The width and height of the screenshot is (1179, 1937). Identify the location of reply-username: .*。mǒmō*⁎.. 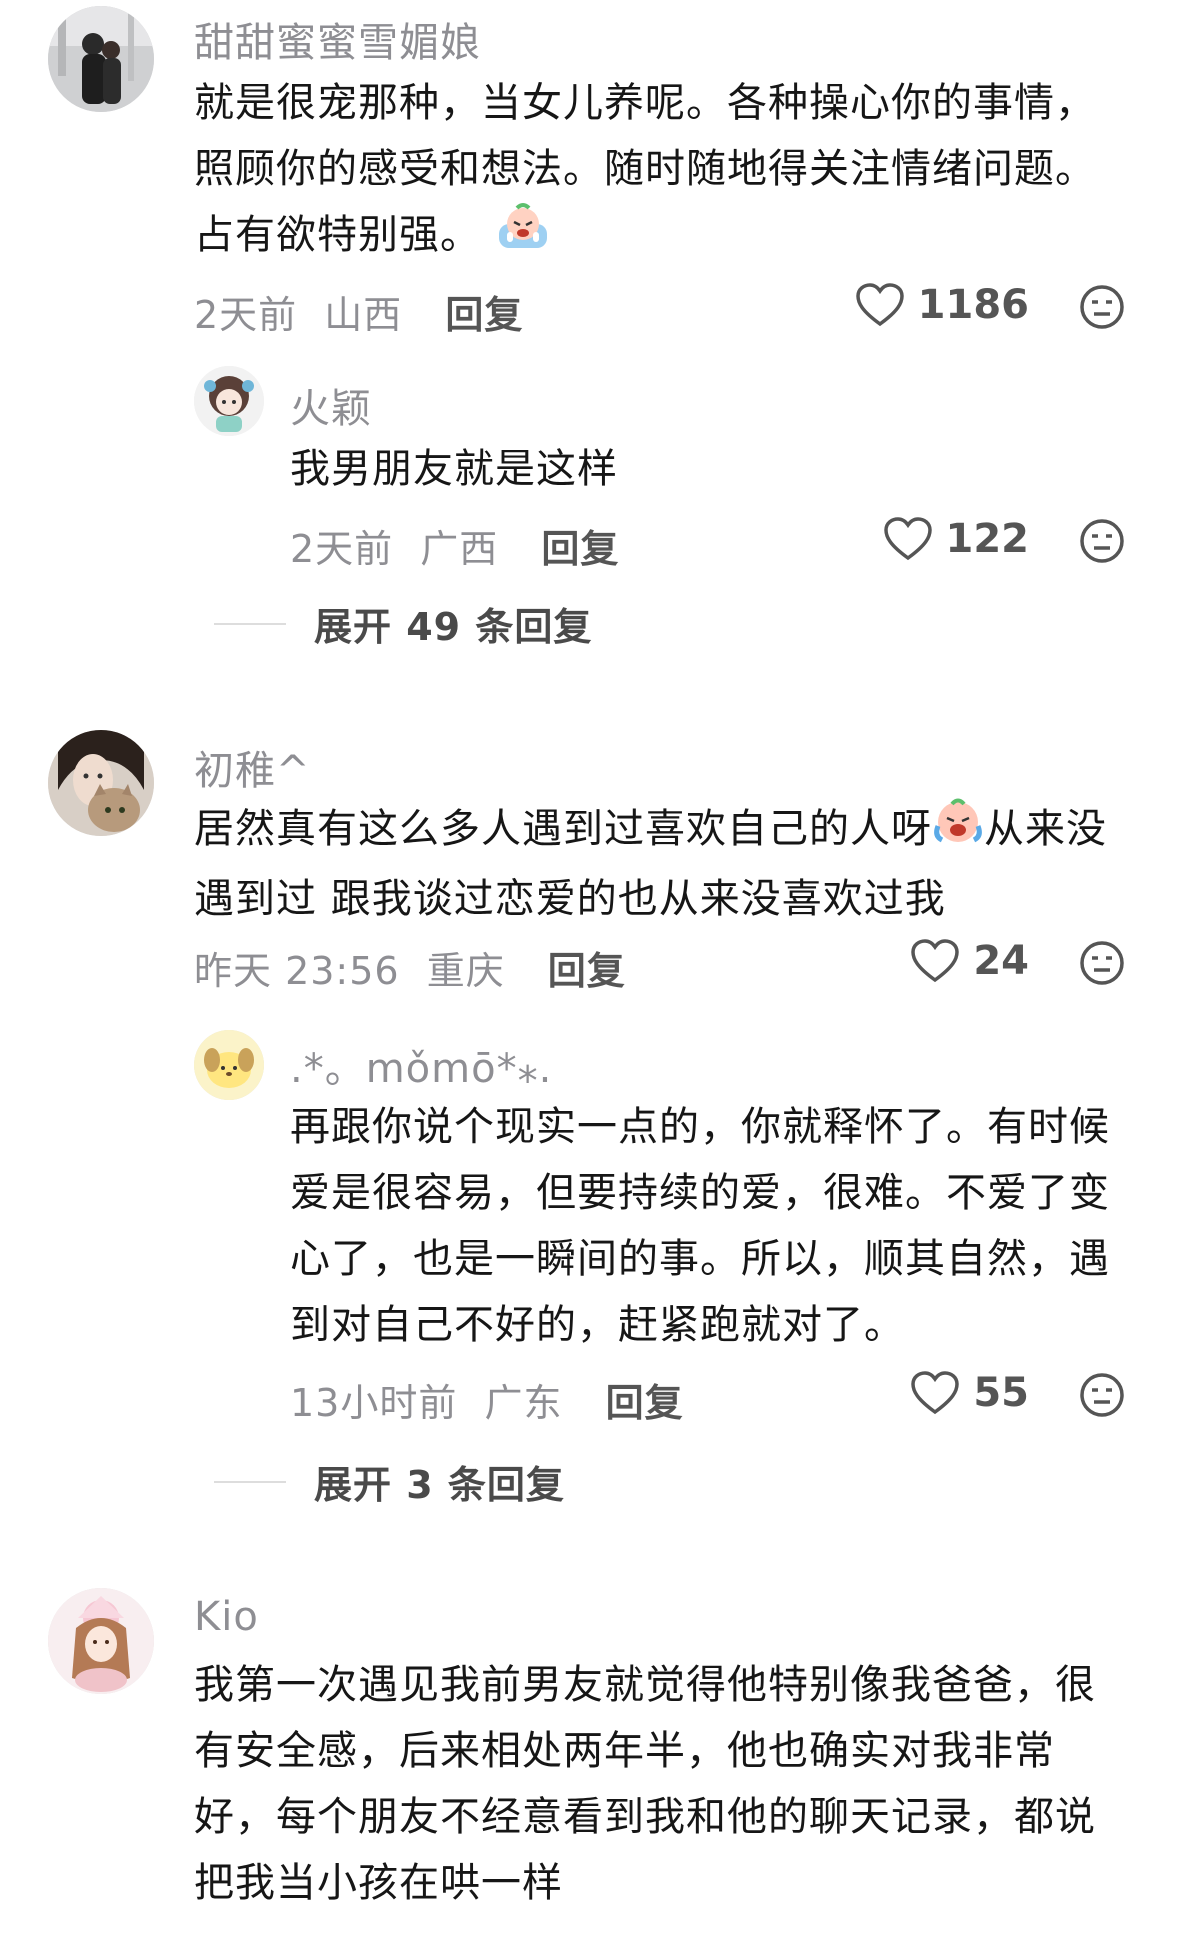
(421, 1065).